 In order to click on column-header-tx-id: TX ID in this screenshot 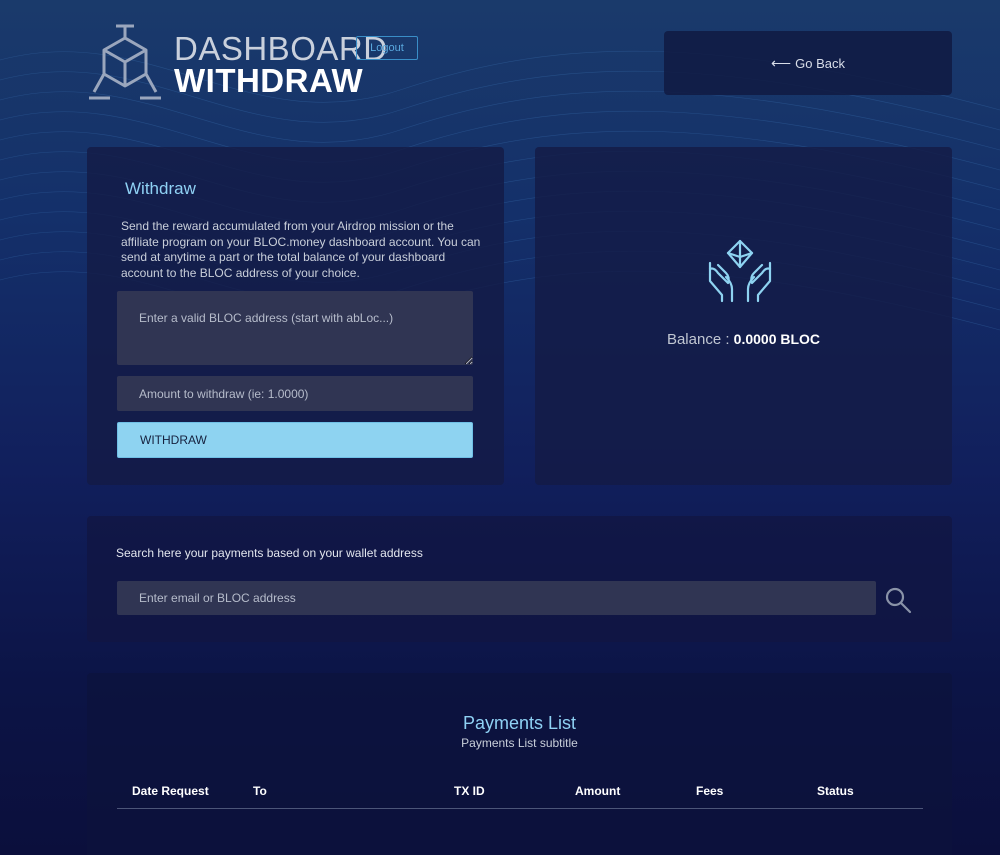, I will do `click(469, 791)`.